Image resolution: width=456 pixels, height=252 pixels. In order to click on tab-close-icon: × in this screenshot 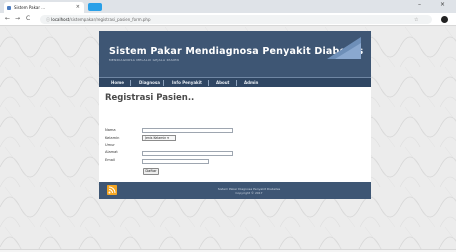, I will do `click(78, 7)`.